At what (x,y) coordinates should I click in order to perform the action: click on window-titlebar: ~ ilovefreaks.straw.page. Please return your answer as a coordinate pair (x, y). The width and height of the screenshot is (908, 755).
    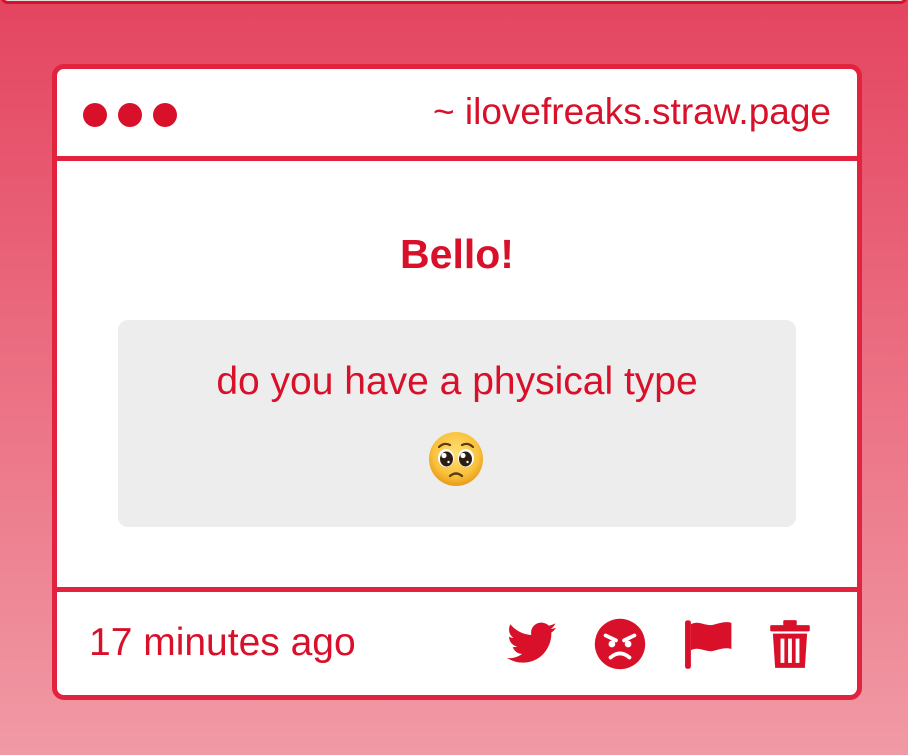
    Looking at the image, I should click on (457, 115).